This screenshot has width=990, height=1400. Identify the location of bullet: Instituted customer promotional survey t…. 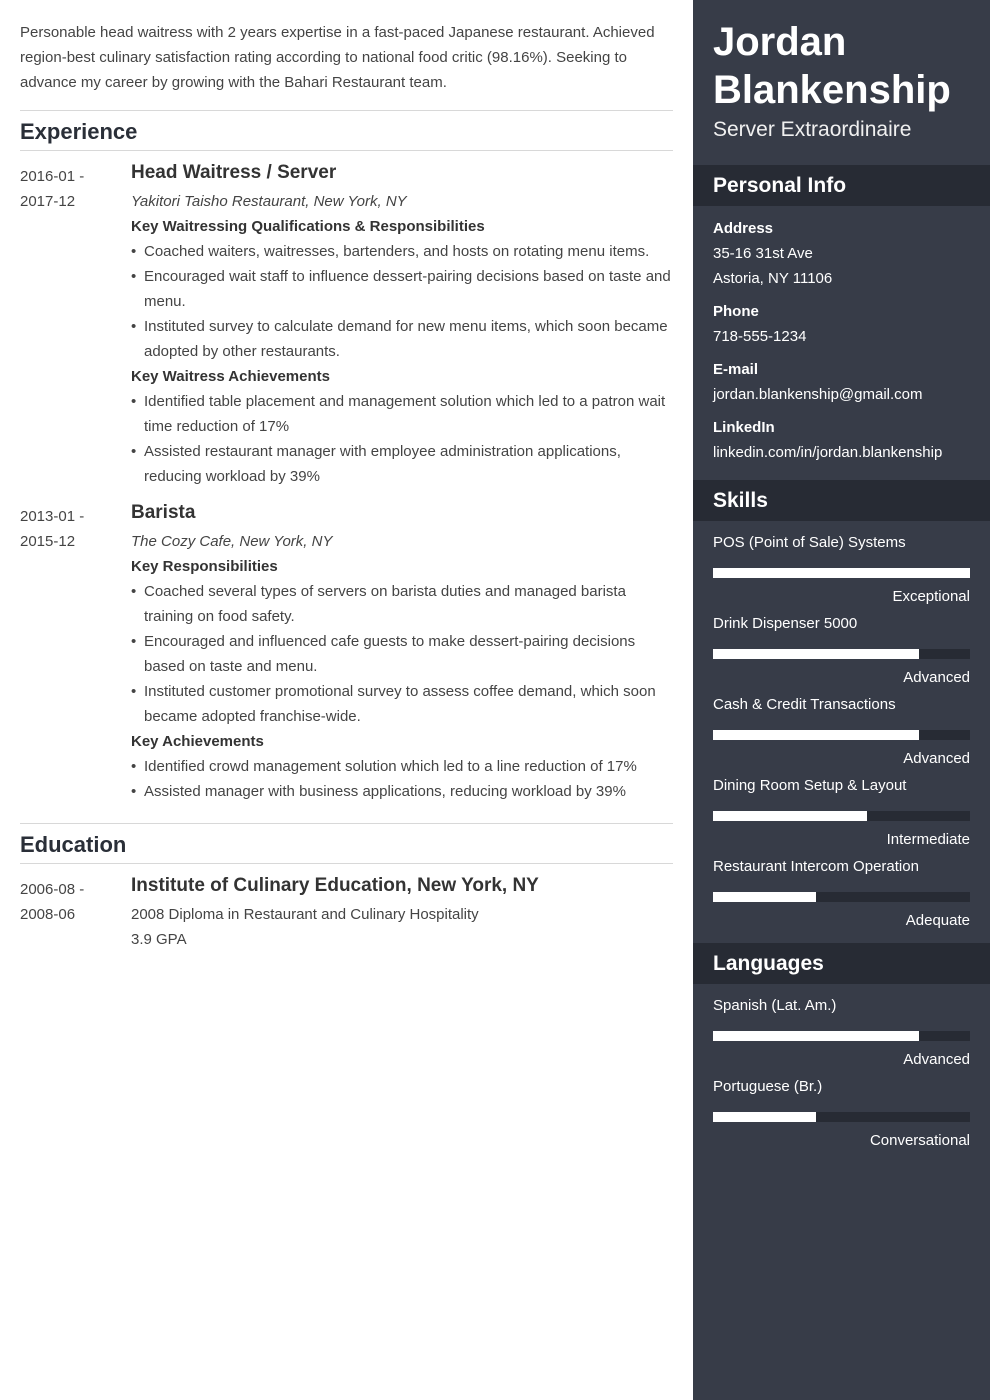
(402, 704).